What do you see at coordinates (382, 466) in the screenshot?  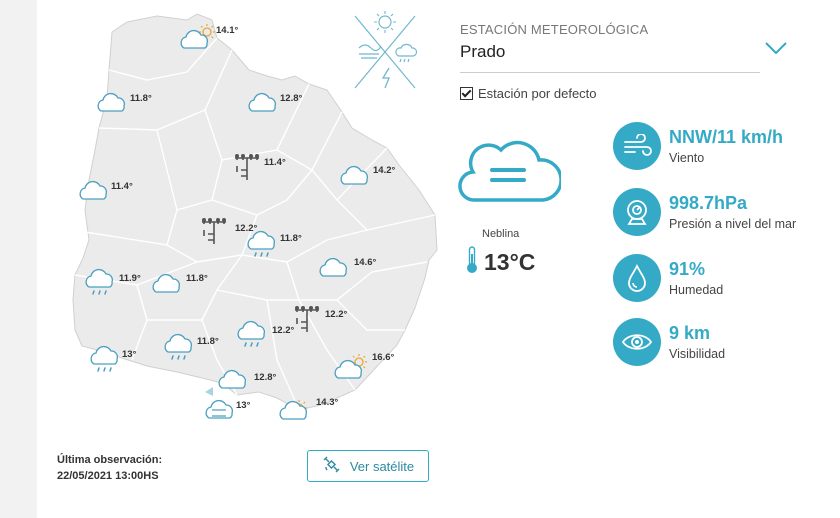 I see `view-satellite-label: Ver satélite` at bounding box center [382, 466].